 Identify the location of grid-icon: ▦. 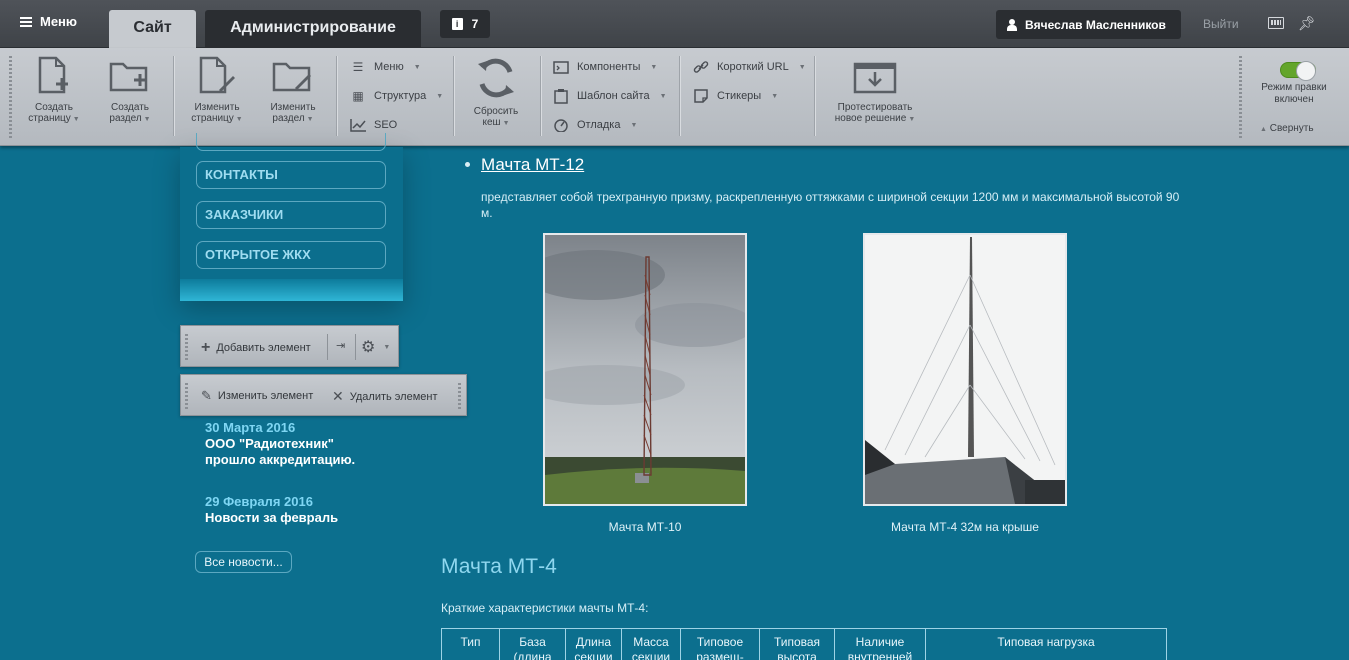
(358, 96).